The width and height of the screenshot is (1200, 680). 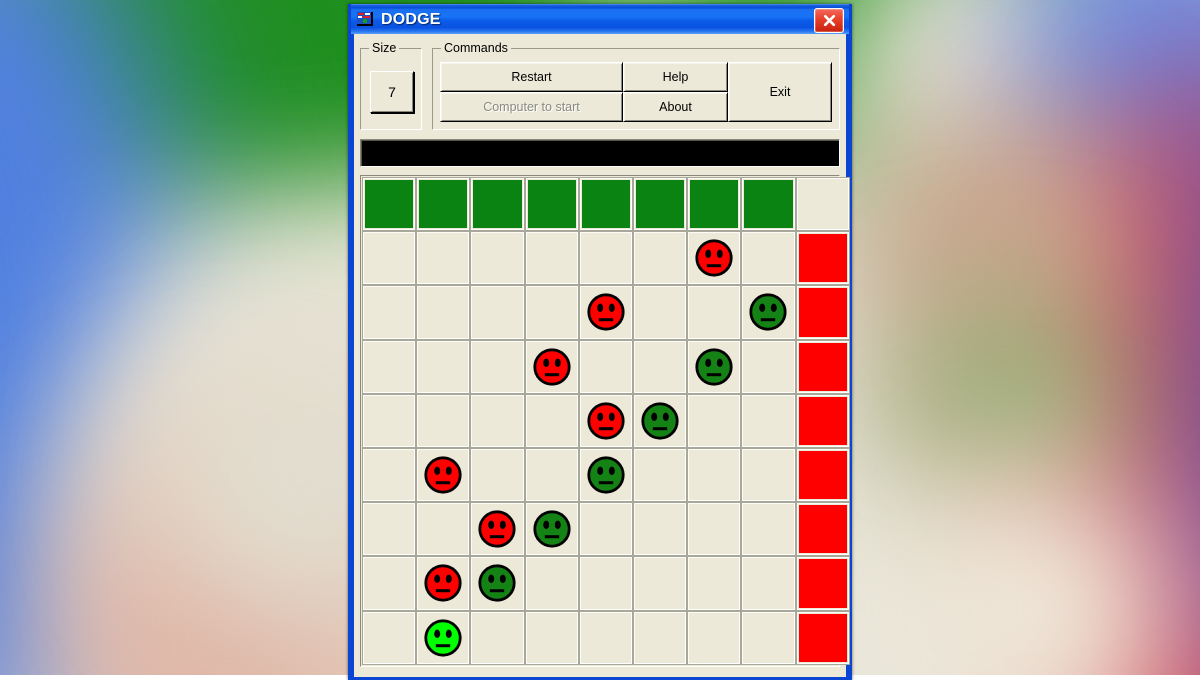 I want to click on exit-button: Exit, so click(x=780, y=92).